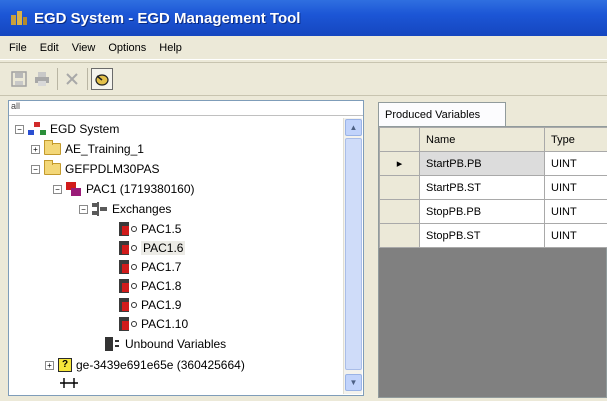  Describe the element at coordinates (102, 79) in the screenshot. I see `connect-icon` at that location.